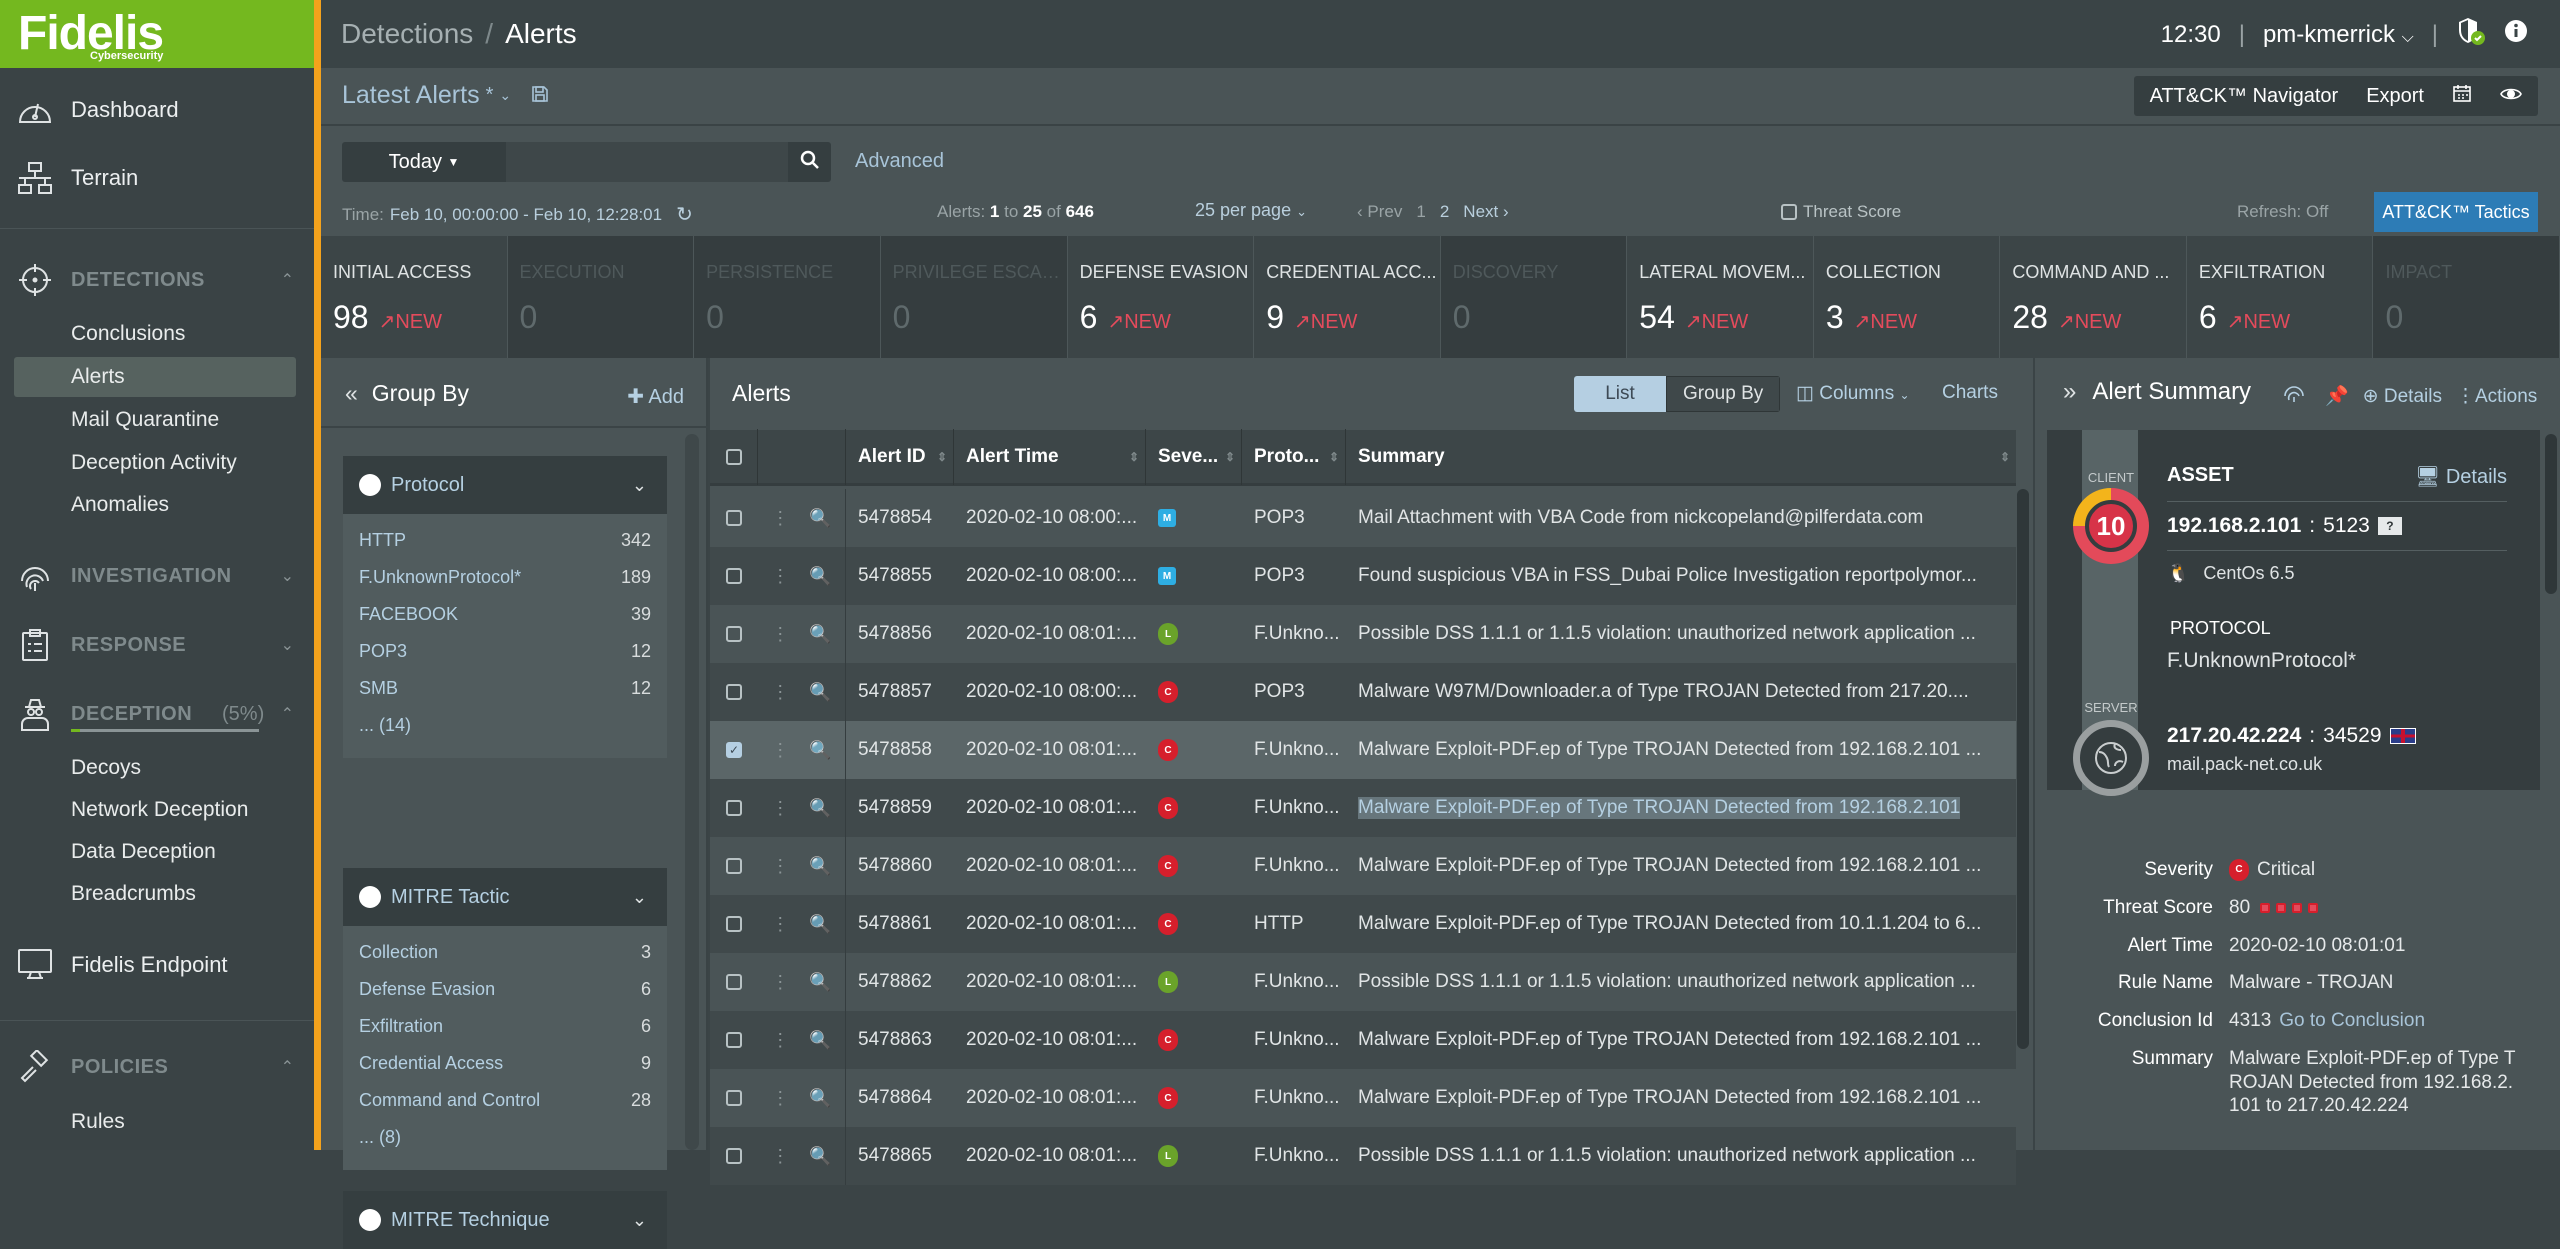 The width and height of the screenshot is (2560, 1249). What do you see at coordinates (505, 1100) in the screenshot?
I see `facet-item: Command and Control 28` at bounding box center [505, 1100].